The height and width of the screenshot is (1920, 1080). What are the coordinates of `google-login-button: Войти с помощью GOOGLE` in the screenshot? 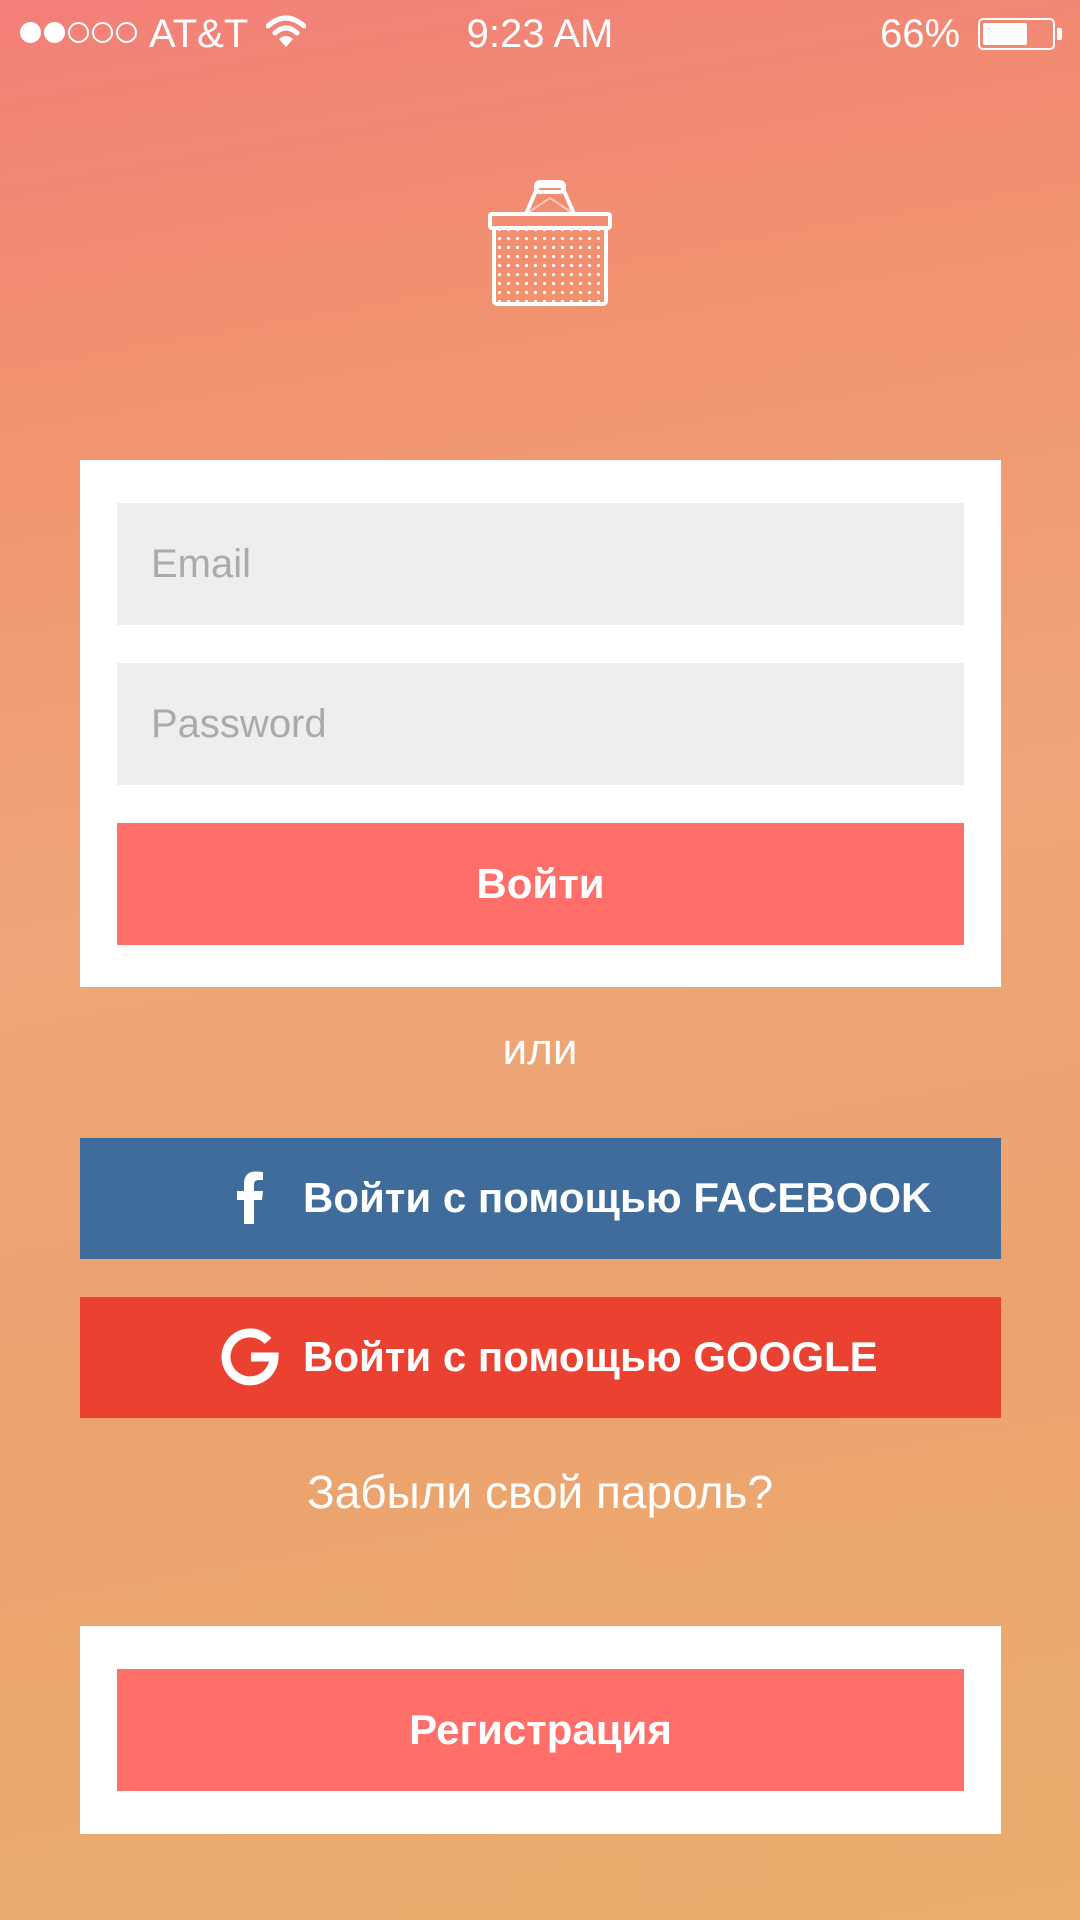 It's located at (540, 1357).